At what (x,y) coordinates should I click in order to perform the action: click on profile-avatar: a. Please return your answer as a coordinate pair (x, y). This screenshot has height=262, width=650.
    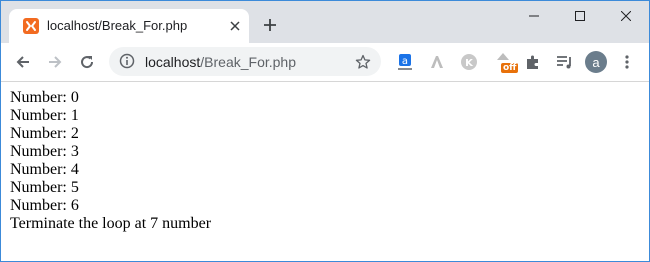
    Looking at the image, I should click on (596, 62).